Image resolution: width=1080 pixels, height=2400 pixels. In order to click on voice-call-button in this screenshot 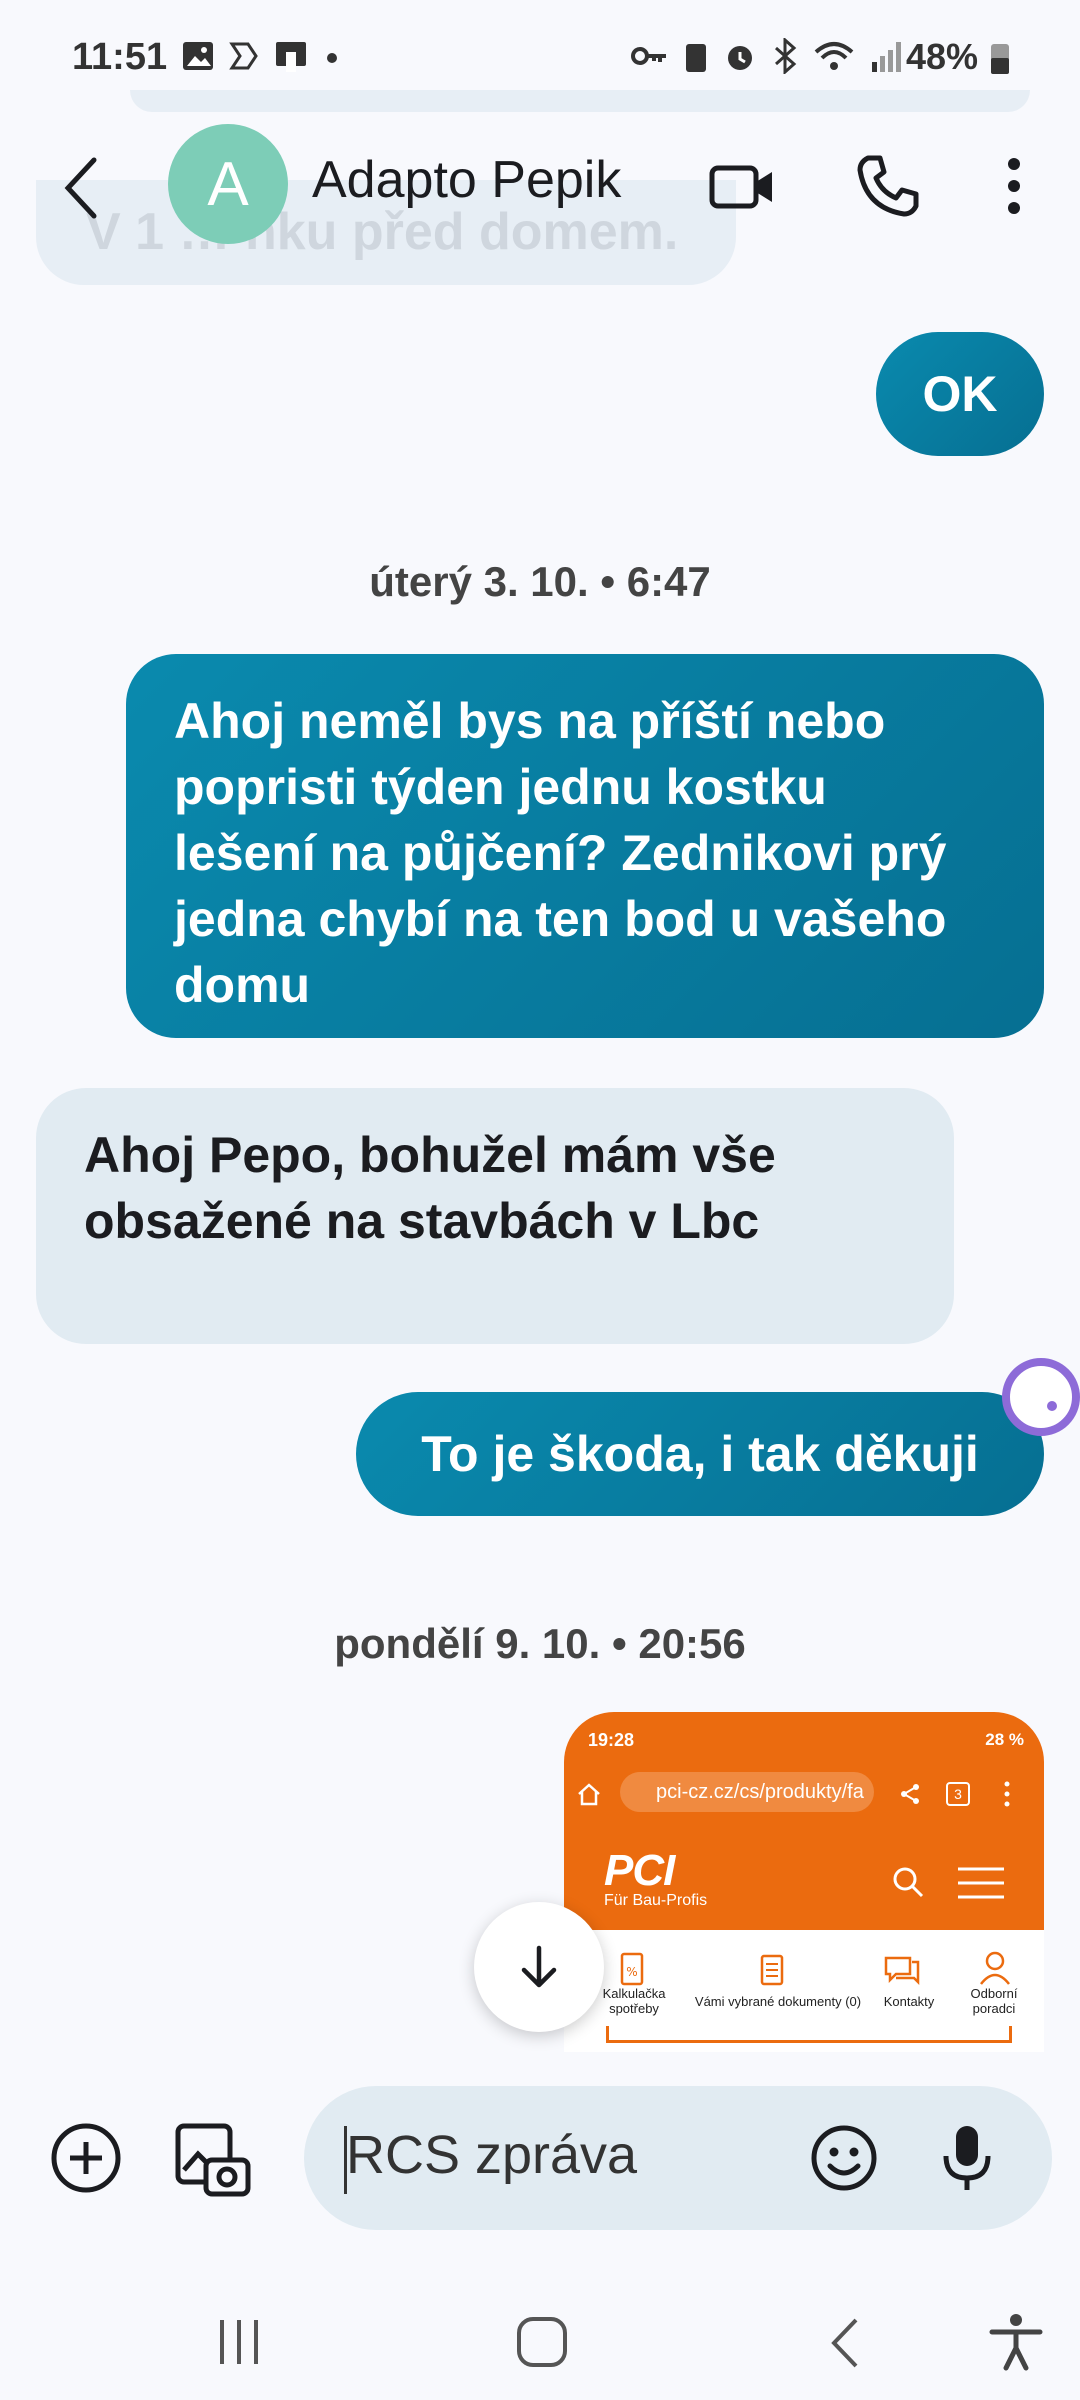, I will do `click(888, 186)`.